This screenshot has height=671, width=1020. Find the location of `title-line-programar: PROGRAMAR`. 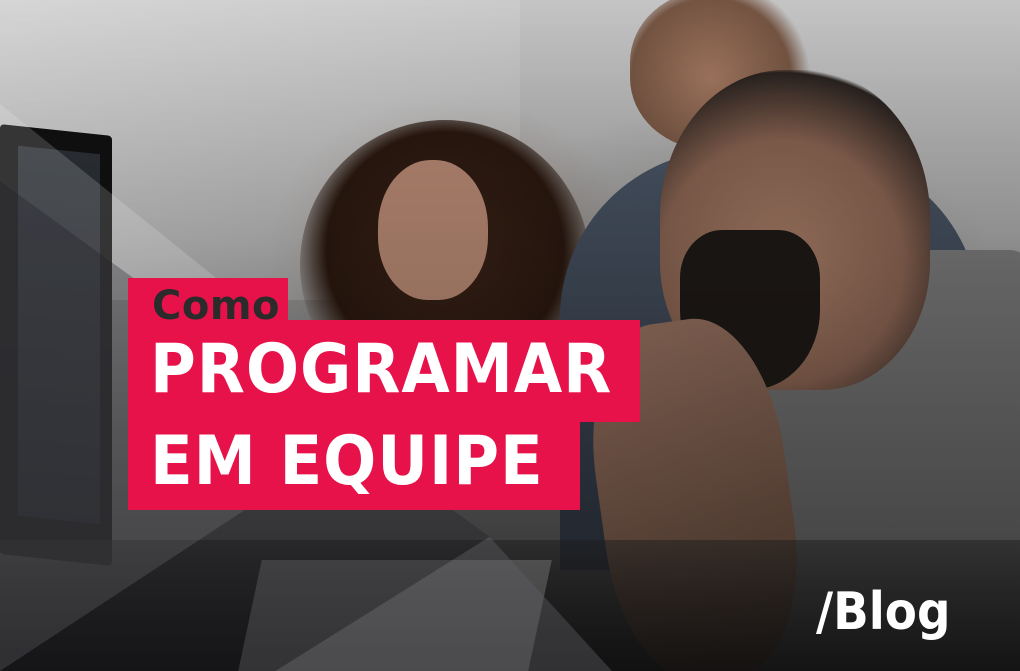

title-line-programar: PROGRAMAR is located at coordinates (381, 369).